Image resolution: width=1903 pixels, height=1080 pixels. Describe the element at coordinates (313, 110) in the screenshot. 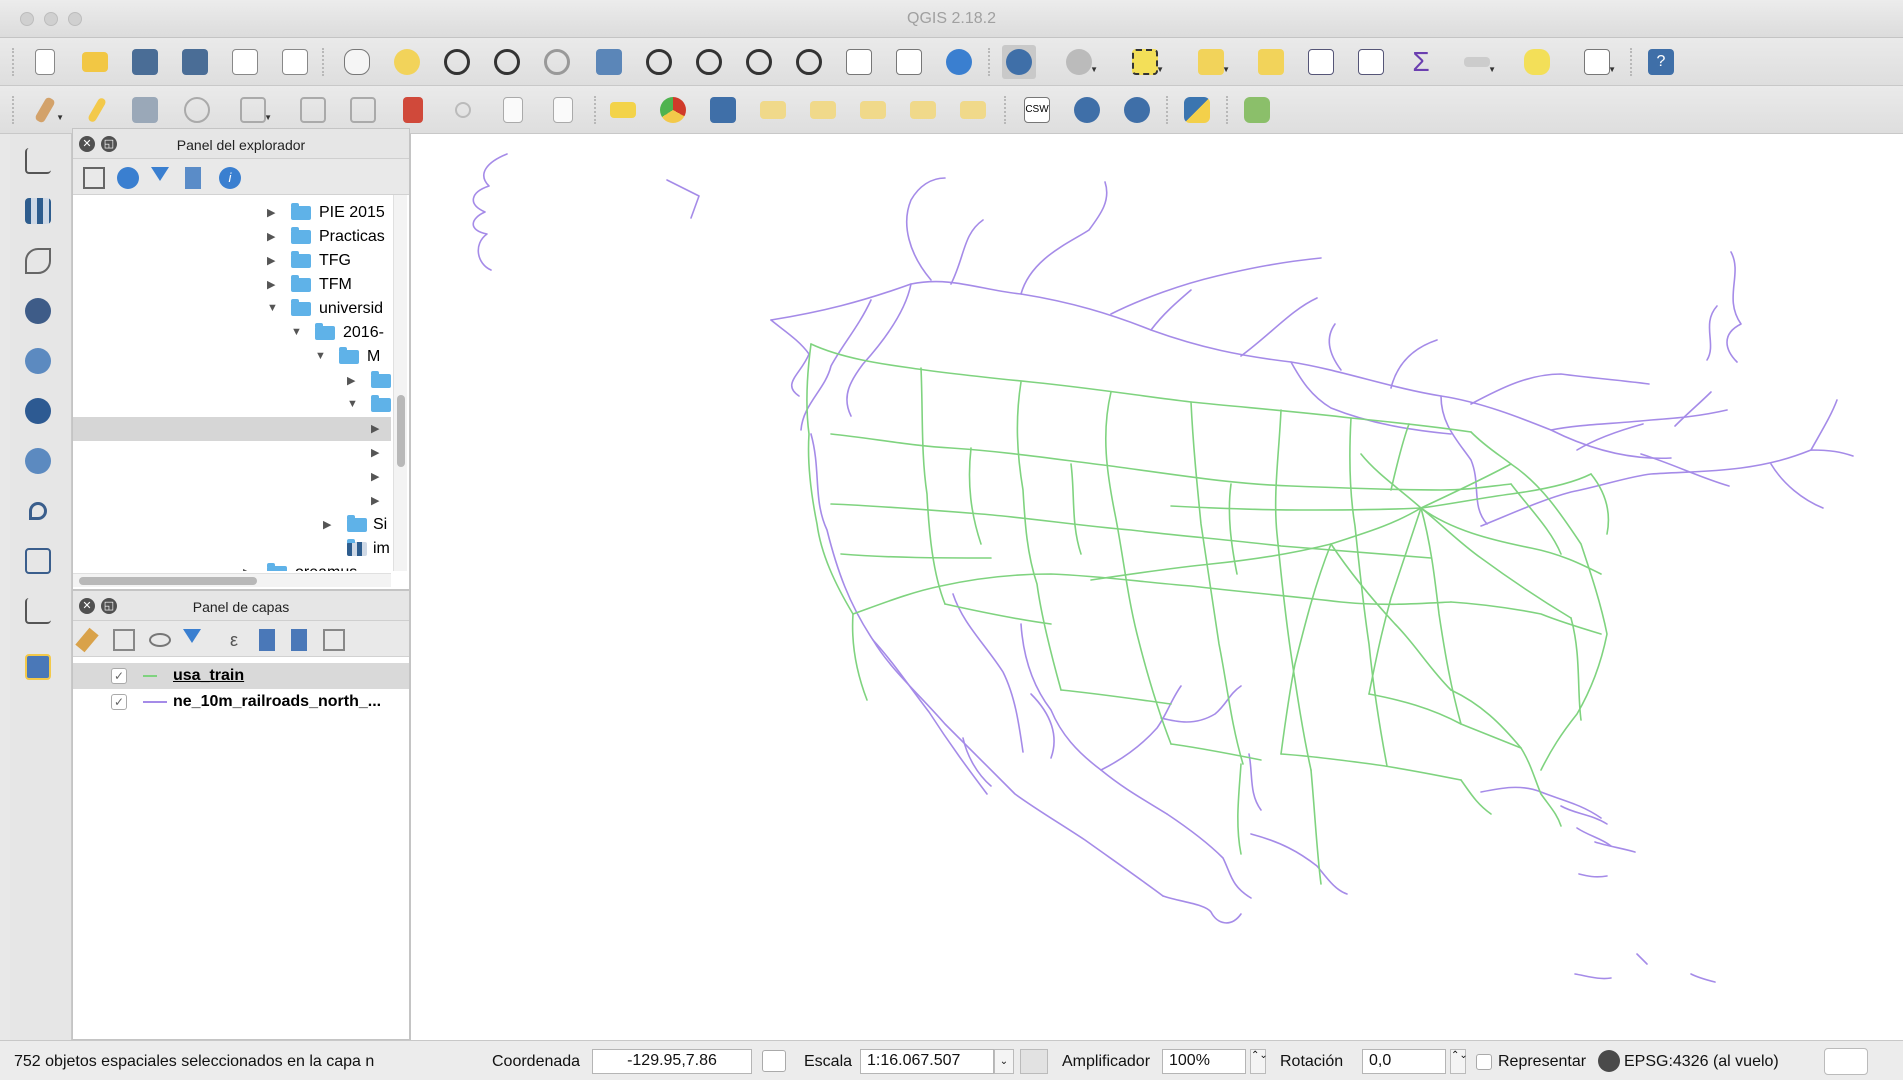

I see `add-part-button` at that location.